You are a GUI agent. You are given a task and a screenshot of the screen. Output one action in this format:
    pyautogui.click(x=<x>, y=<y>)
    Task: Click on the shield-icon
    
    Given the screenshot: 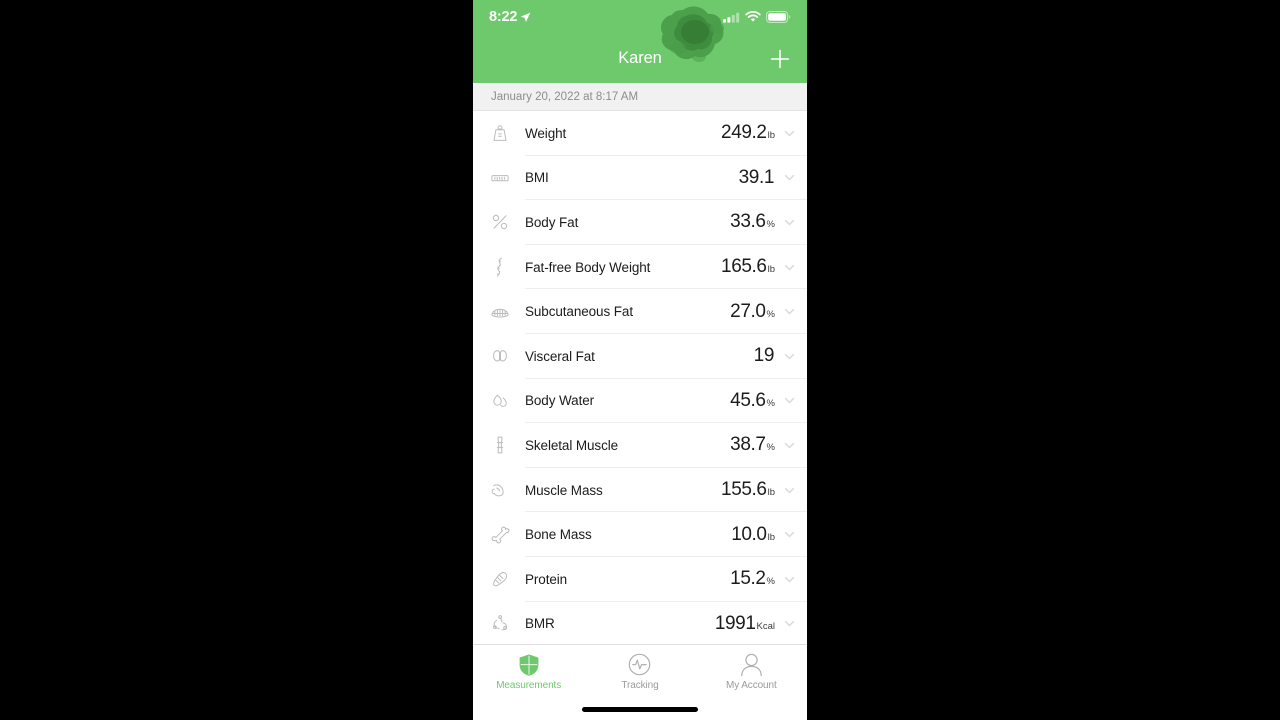 What is the action you would take?
    pyautogui.click(x=529, y=664)
    